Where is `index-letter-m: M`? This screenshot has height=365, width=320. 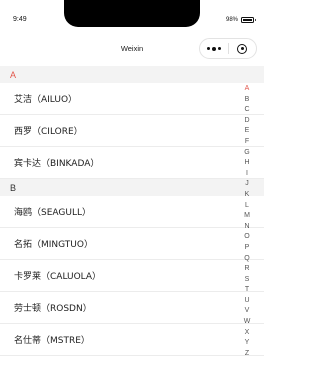
index-letter-m: M is located at coordinates (247, 216).